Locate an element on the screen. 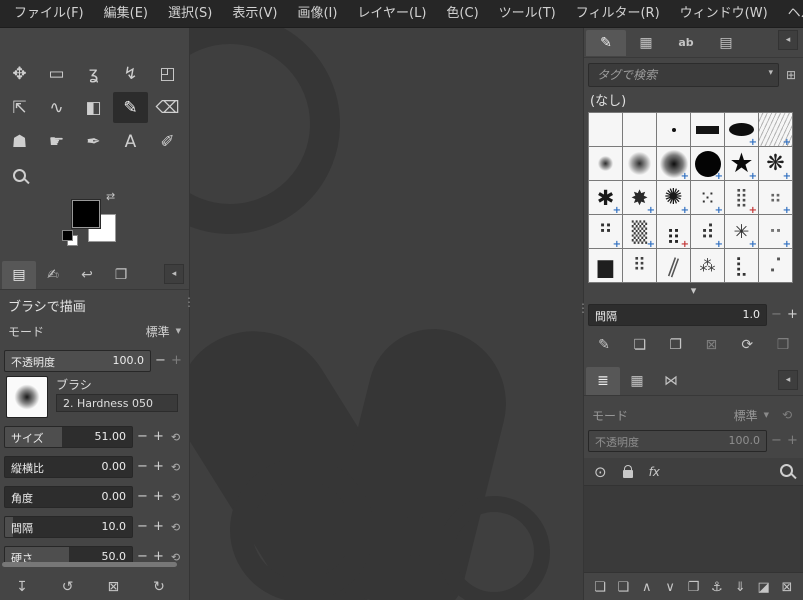 The height and width of the screenshot is (600, 803). opacity-increase-button: + is located at coordinates (176, 361).